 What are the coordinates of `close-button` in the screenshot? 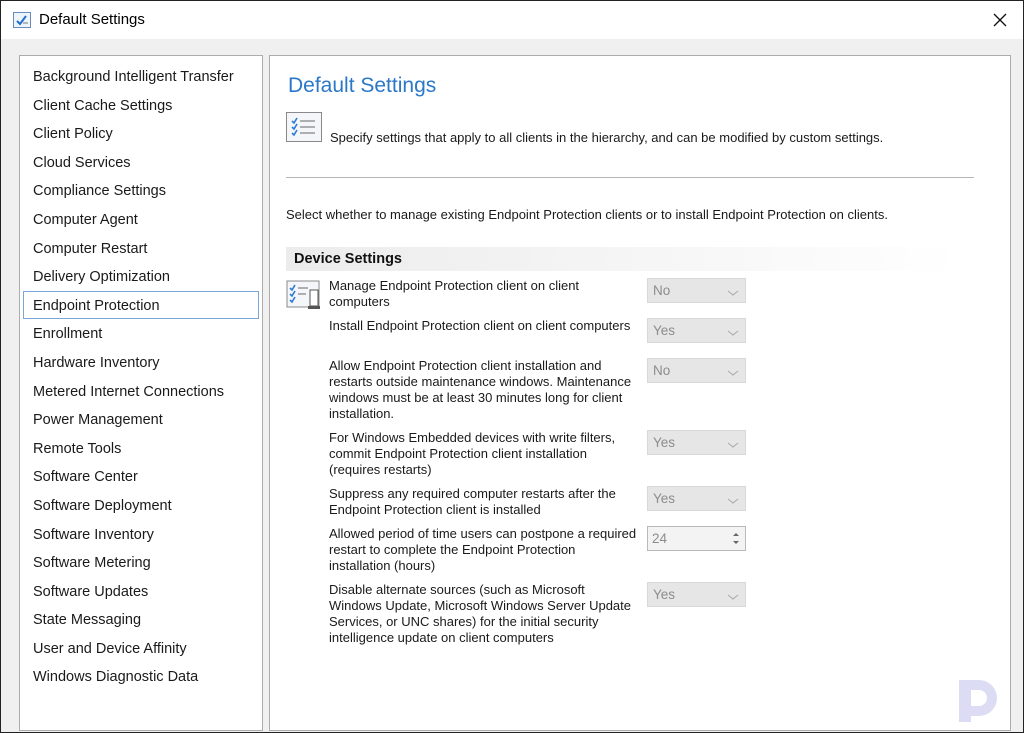 It's located at (1000, 20).